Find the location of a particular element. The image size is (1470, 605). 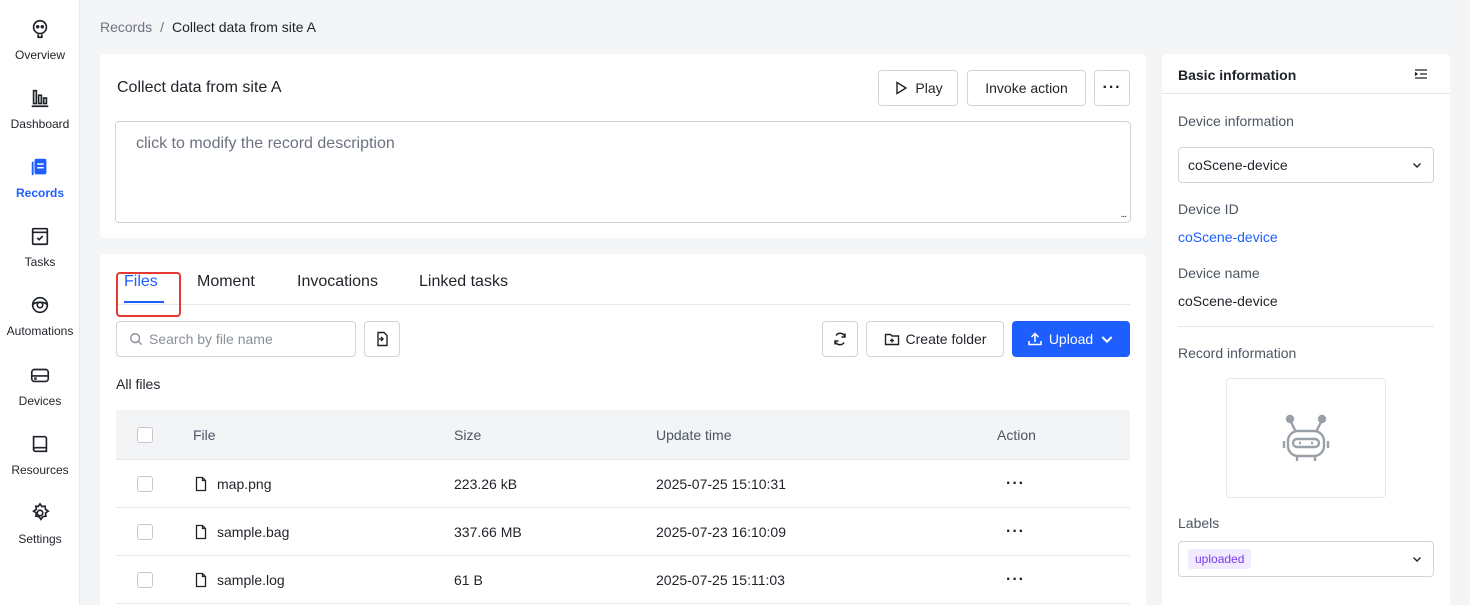

file-filter-button is located at coordinates (382, 339).